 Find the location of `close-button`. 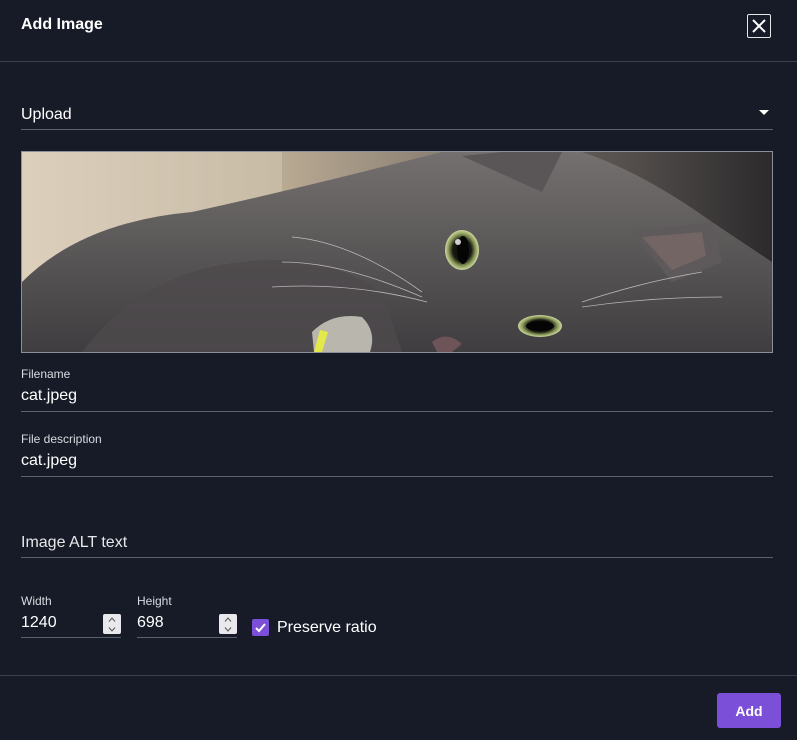

close-button is located at coordinates (759, 26).